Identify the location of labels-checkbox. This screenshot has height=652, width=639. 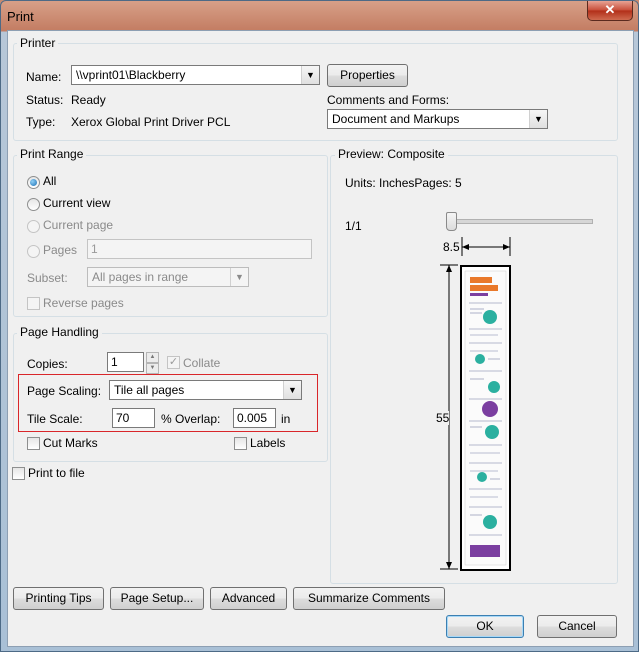
(240, 443).